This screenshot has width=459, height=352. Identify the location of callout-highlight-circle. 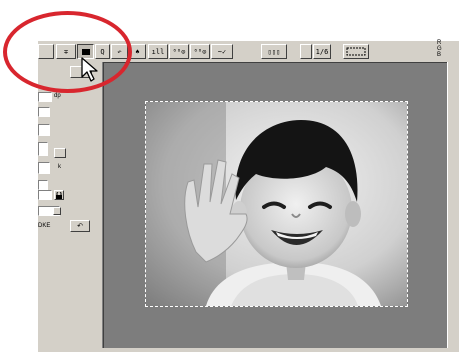
(67, 52).